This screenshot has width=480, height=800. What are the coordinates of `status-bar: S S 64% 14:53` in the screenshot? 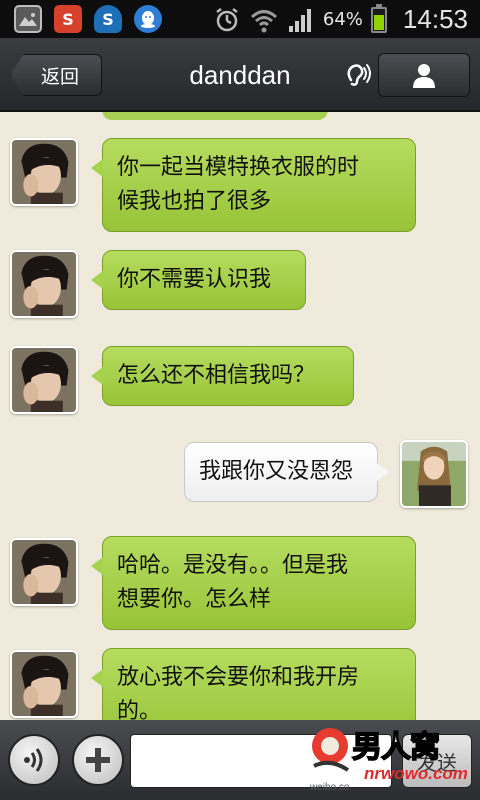 It's located at (240, 19).